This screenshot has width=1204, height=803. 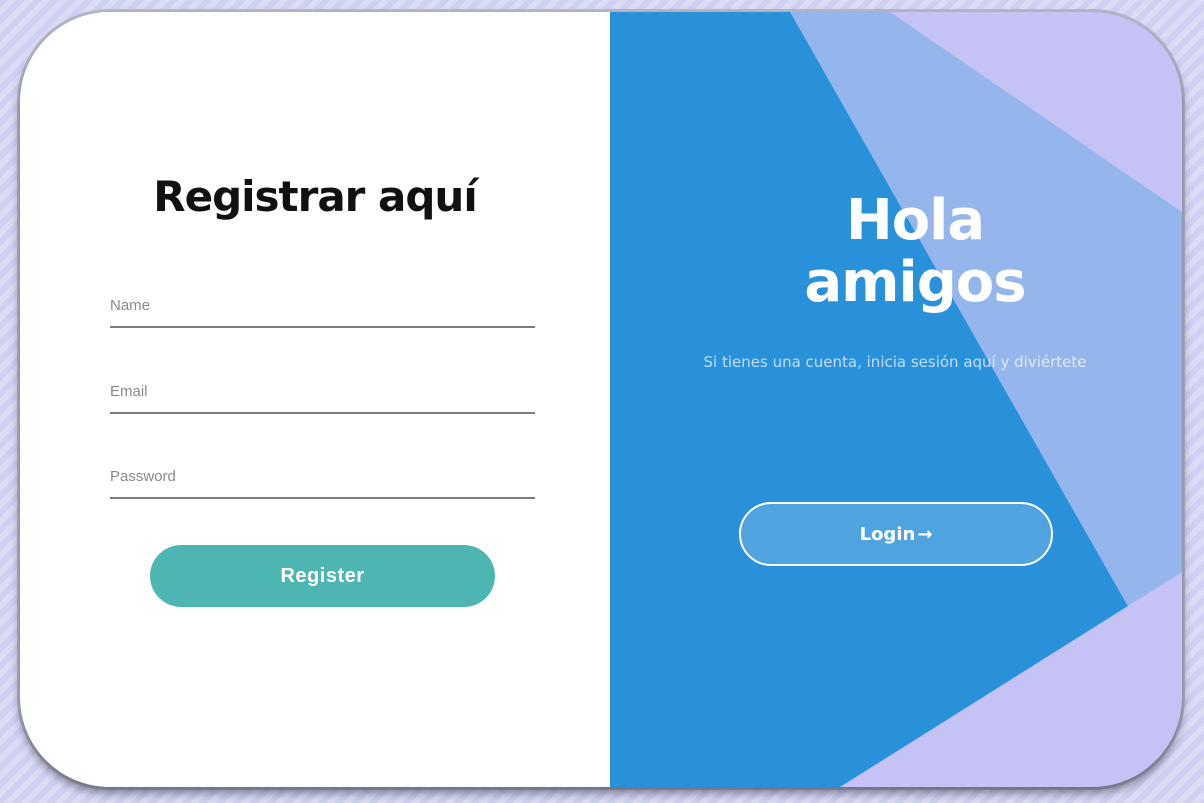 What do you see at coordinates (925, 534) in the screenshot?
I see `arrow-right-icon: →` at bounding box center [925, 534].